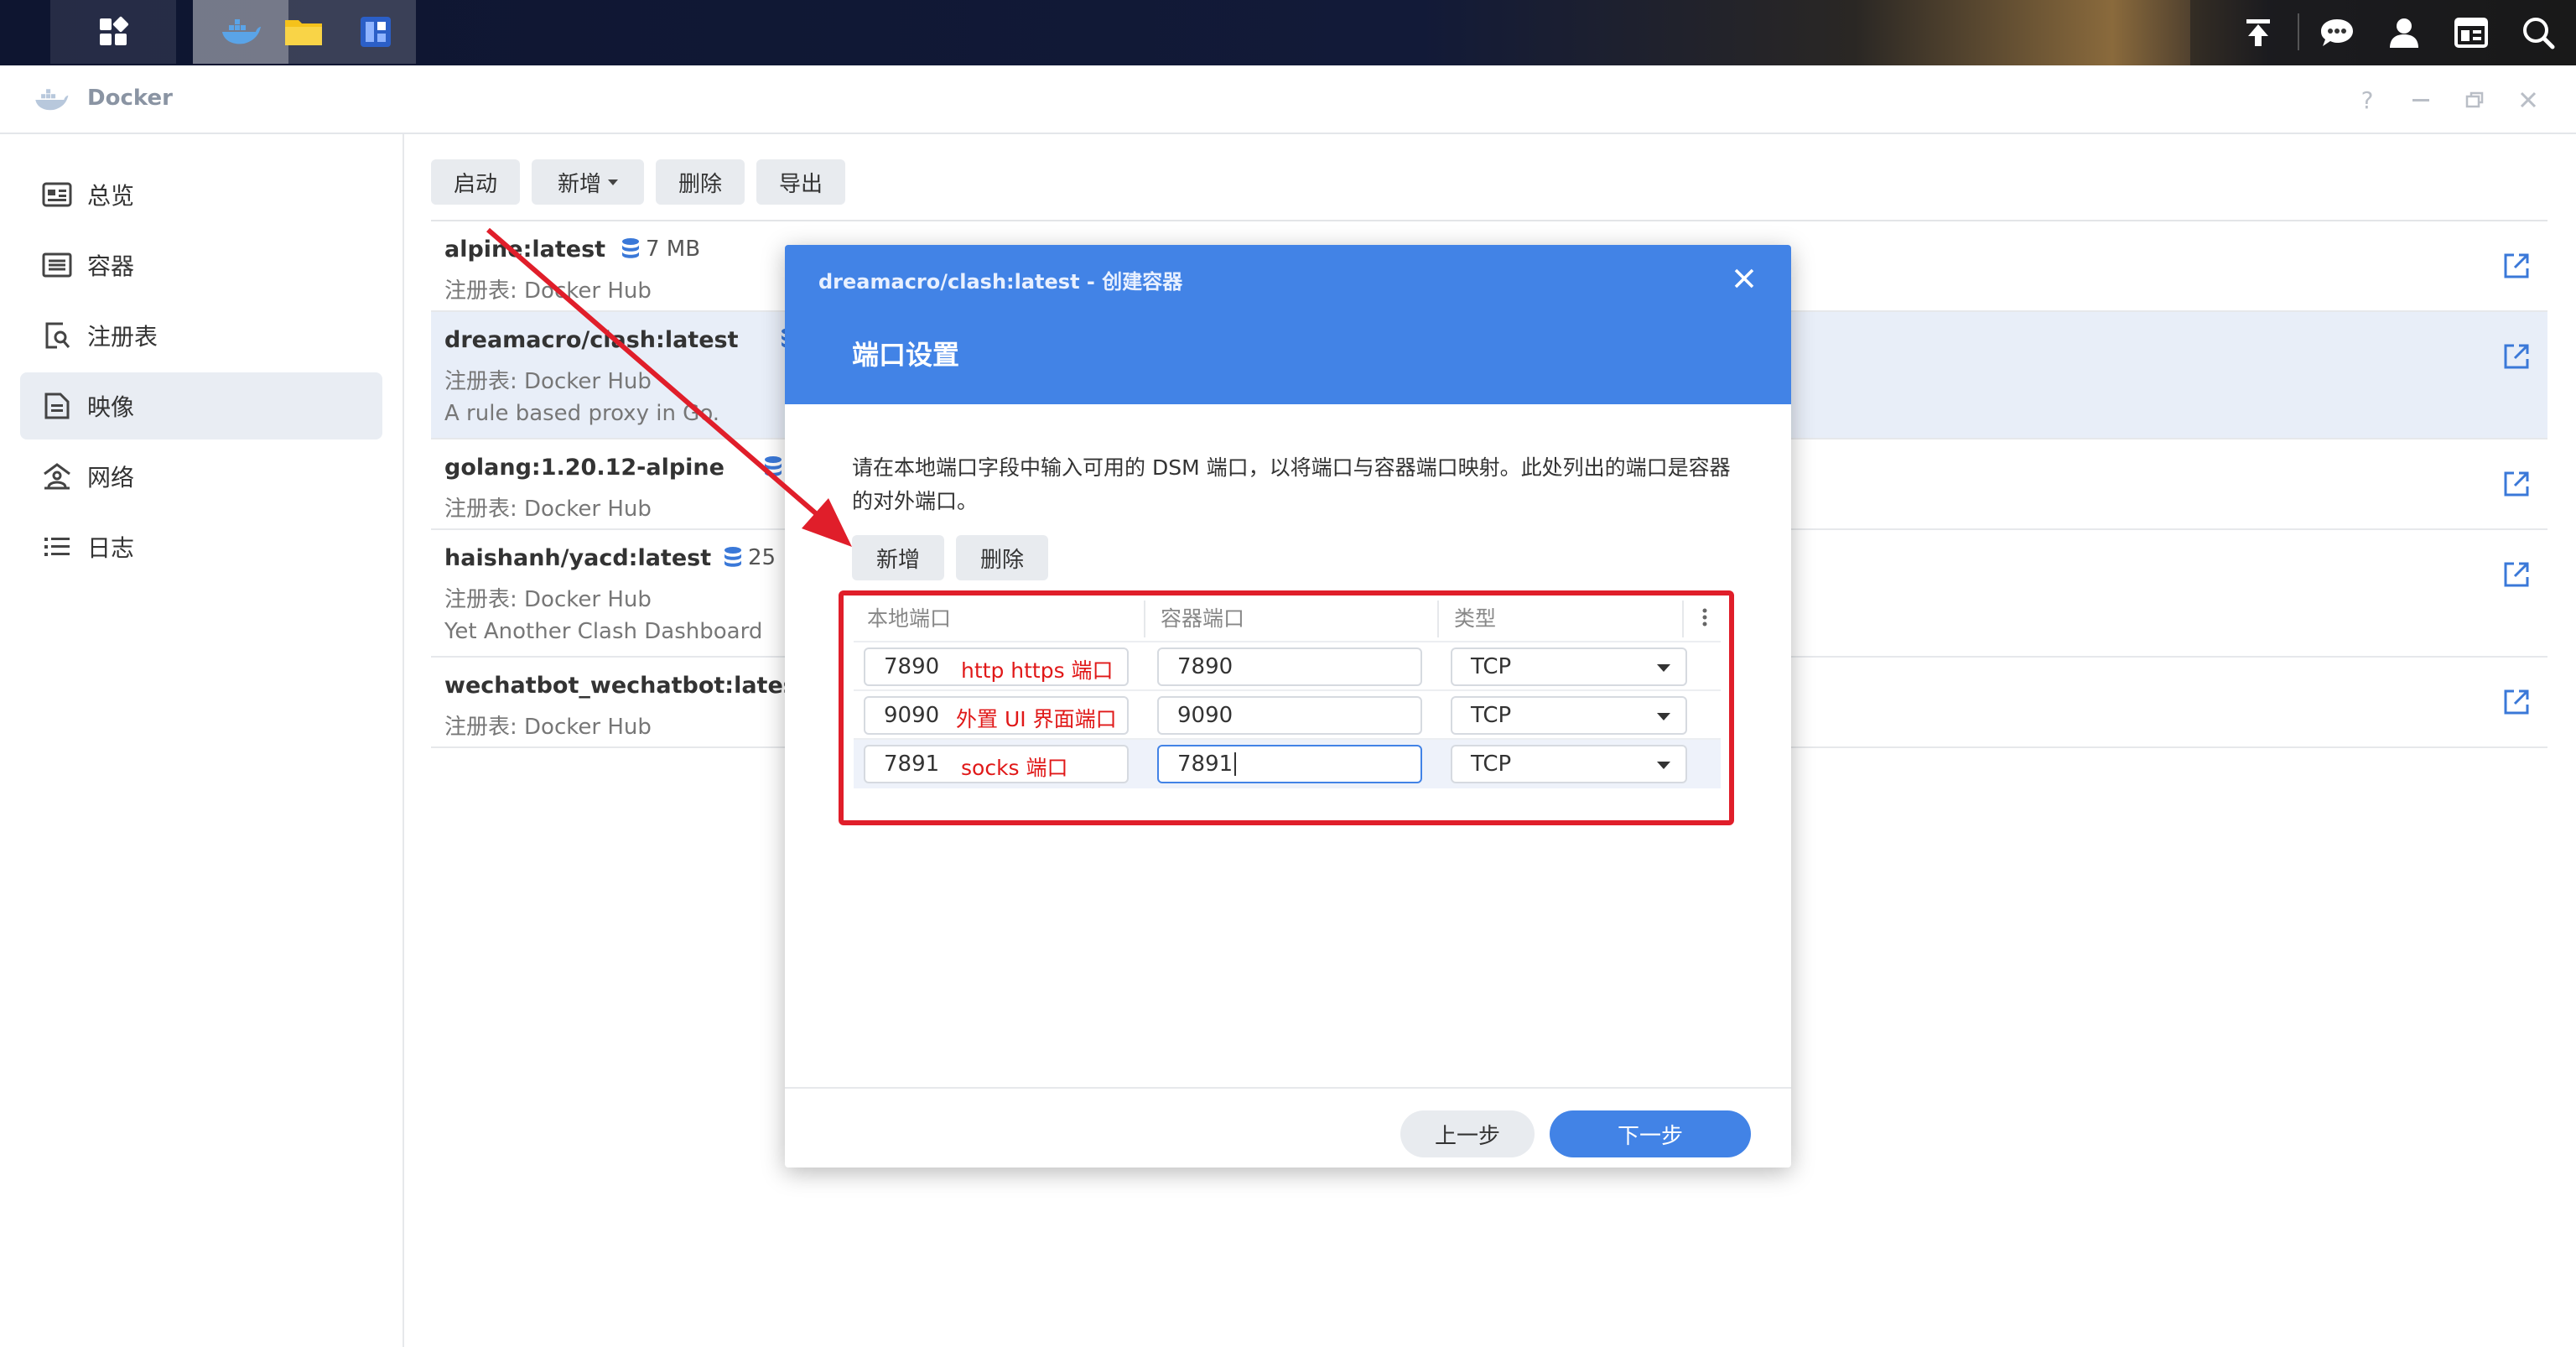 The height and width of the screenshot is (1347, 2576). Describe the element at coordinates (591, 340) in the screenshot. I see `image-name: dreamacro/clash:latest` at that location.